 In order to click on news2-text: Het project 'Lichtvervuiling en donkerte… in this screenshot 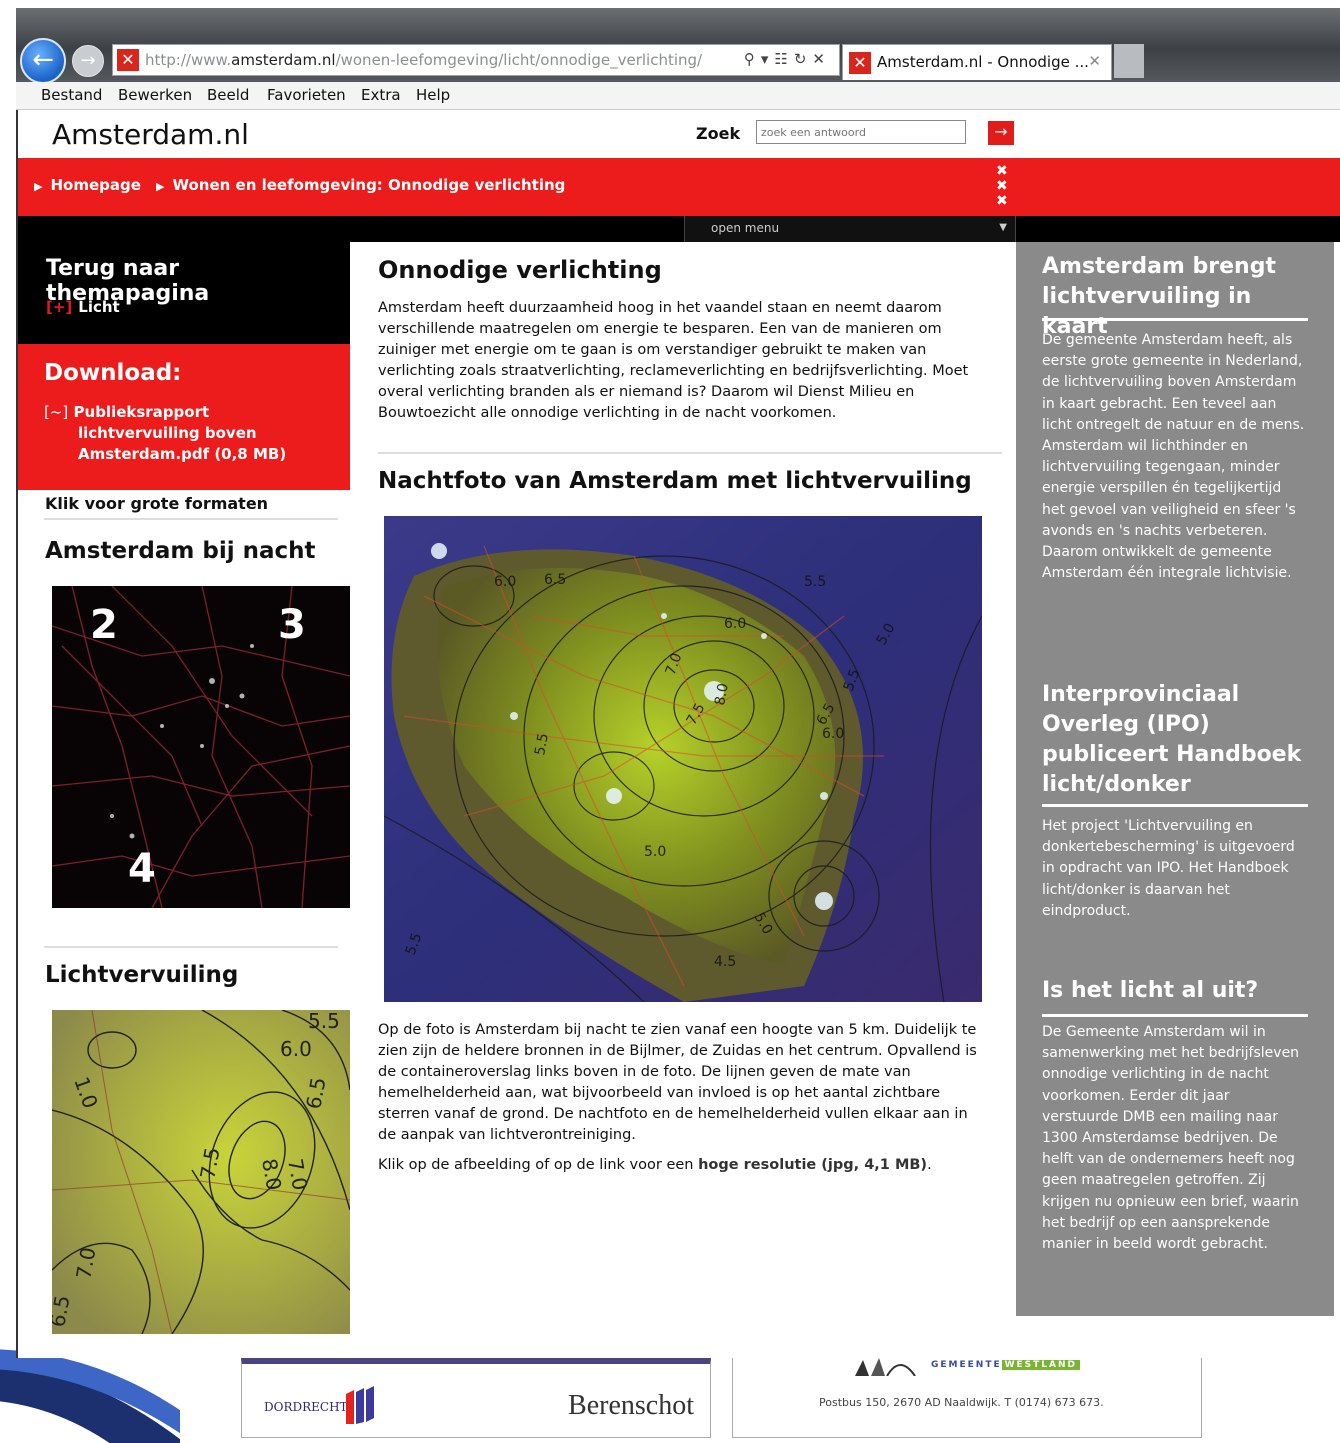, I will do `click(1168, 868)`.